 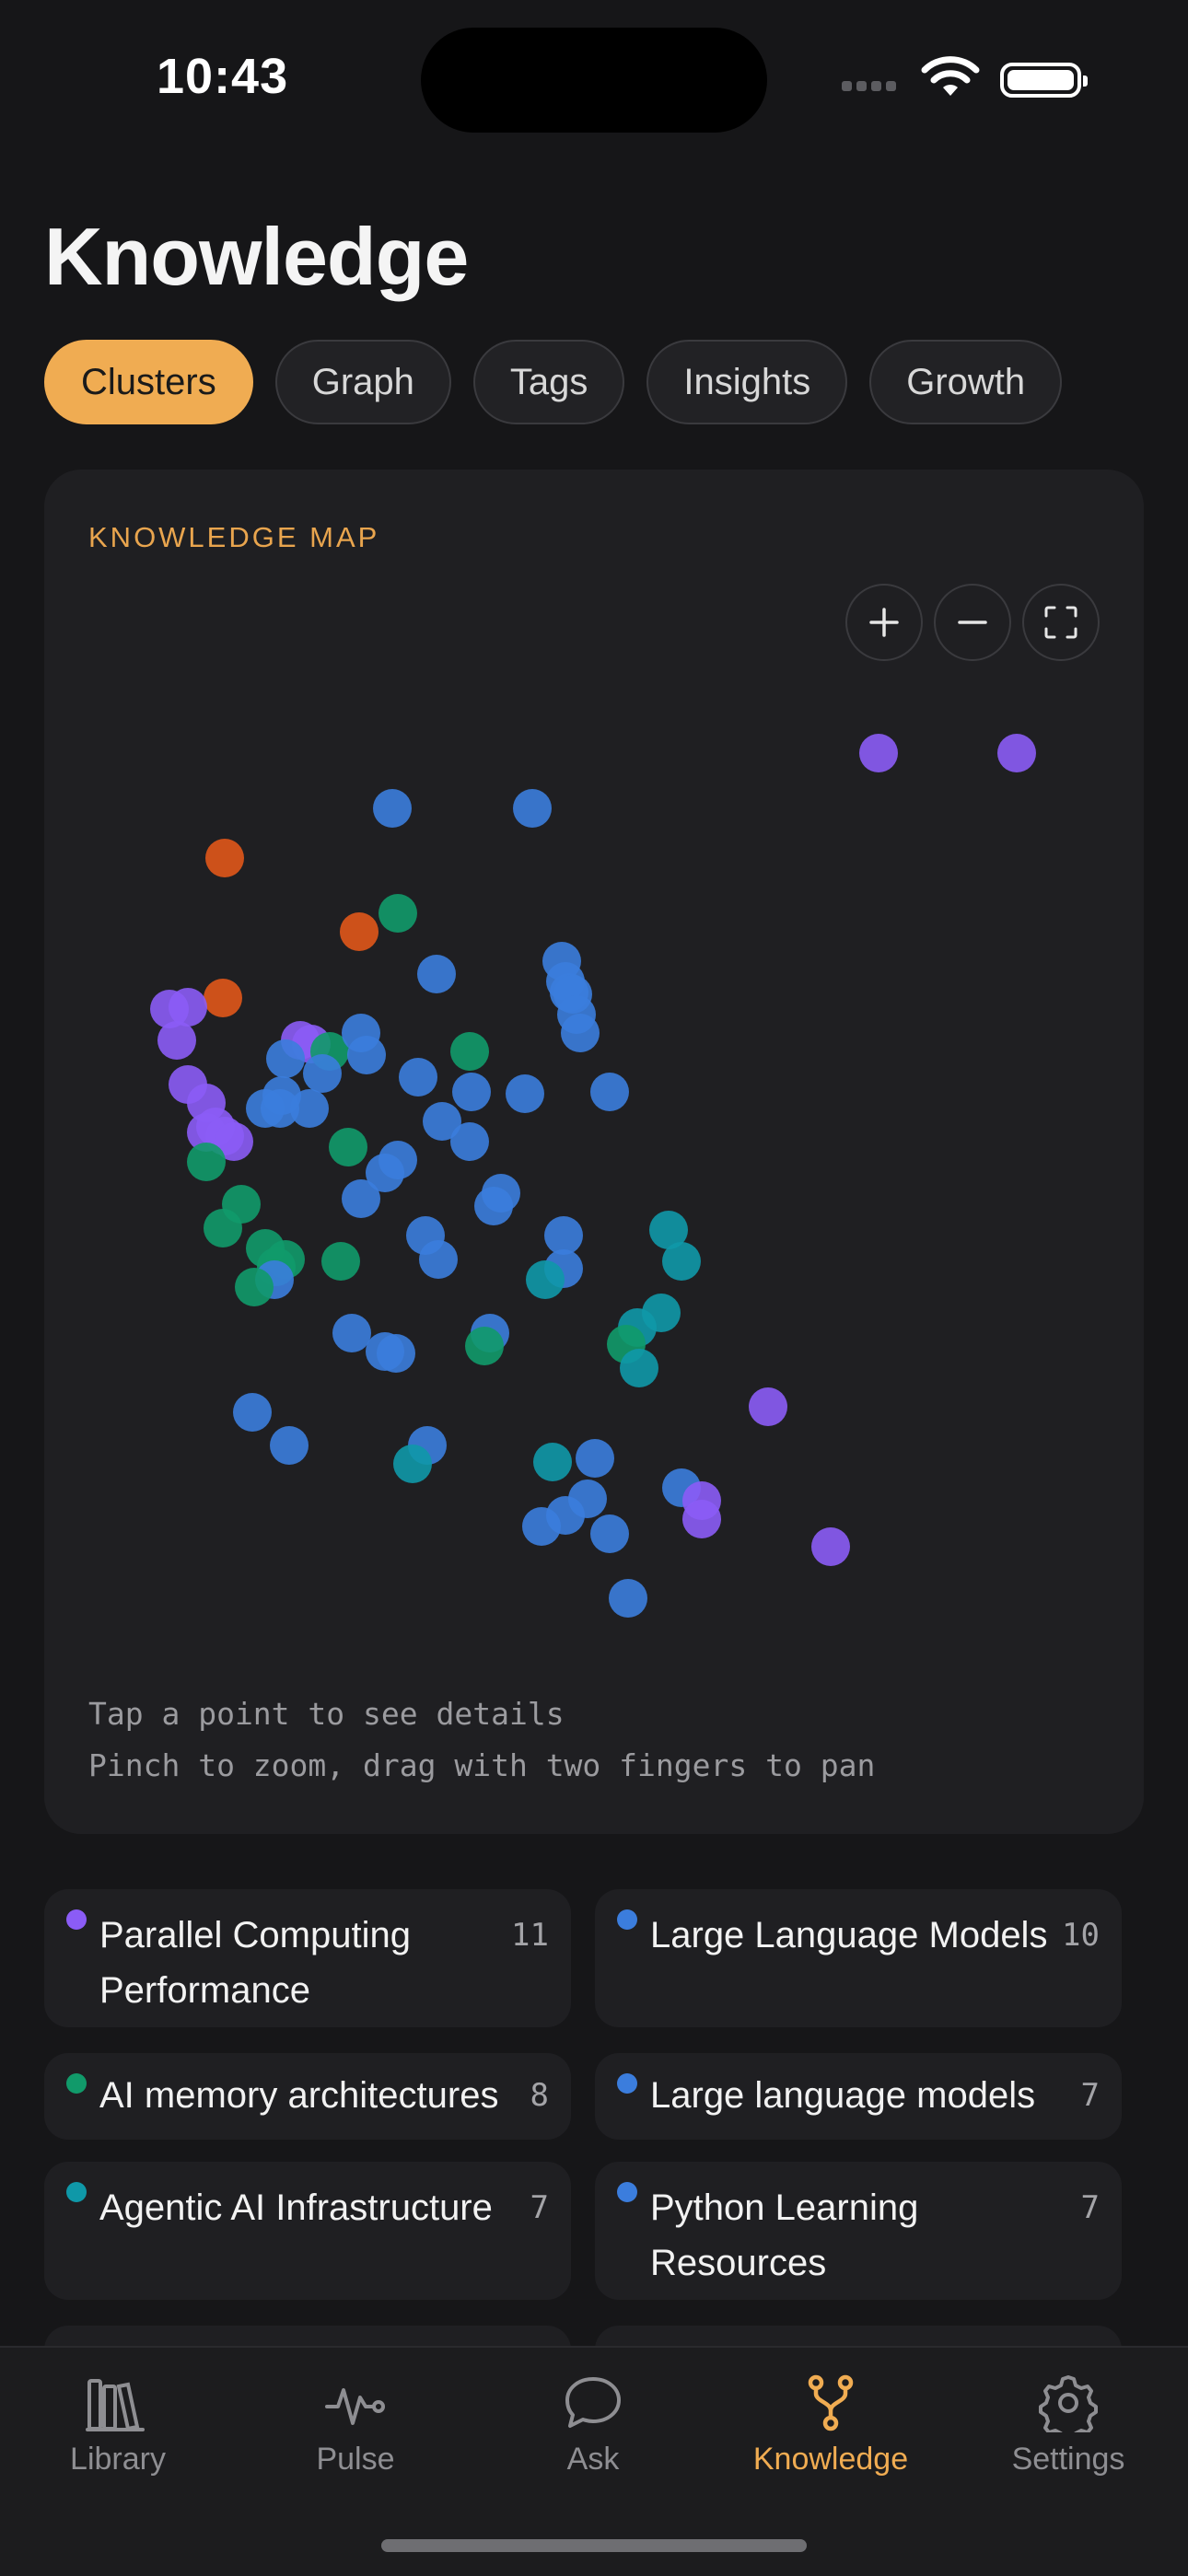 What do you see at coordinates (973, 622) in the screenshot?
I see `zoom-out-button` at bounding box center [973, 622].